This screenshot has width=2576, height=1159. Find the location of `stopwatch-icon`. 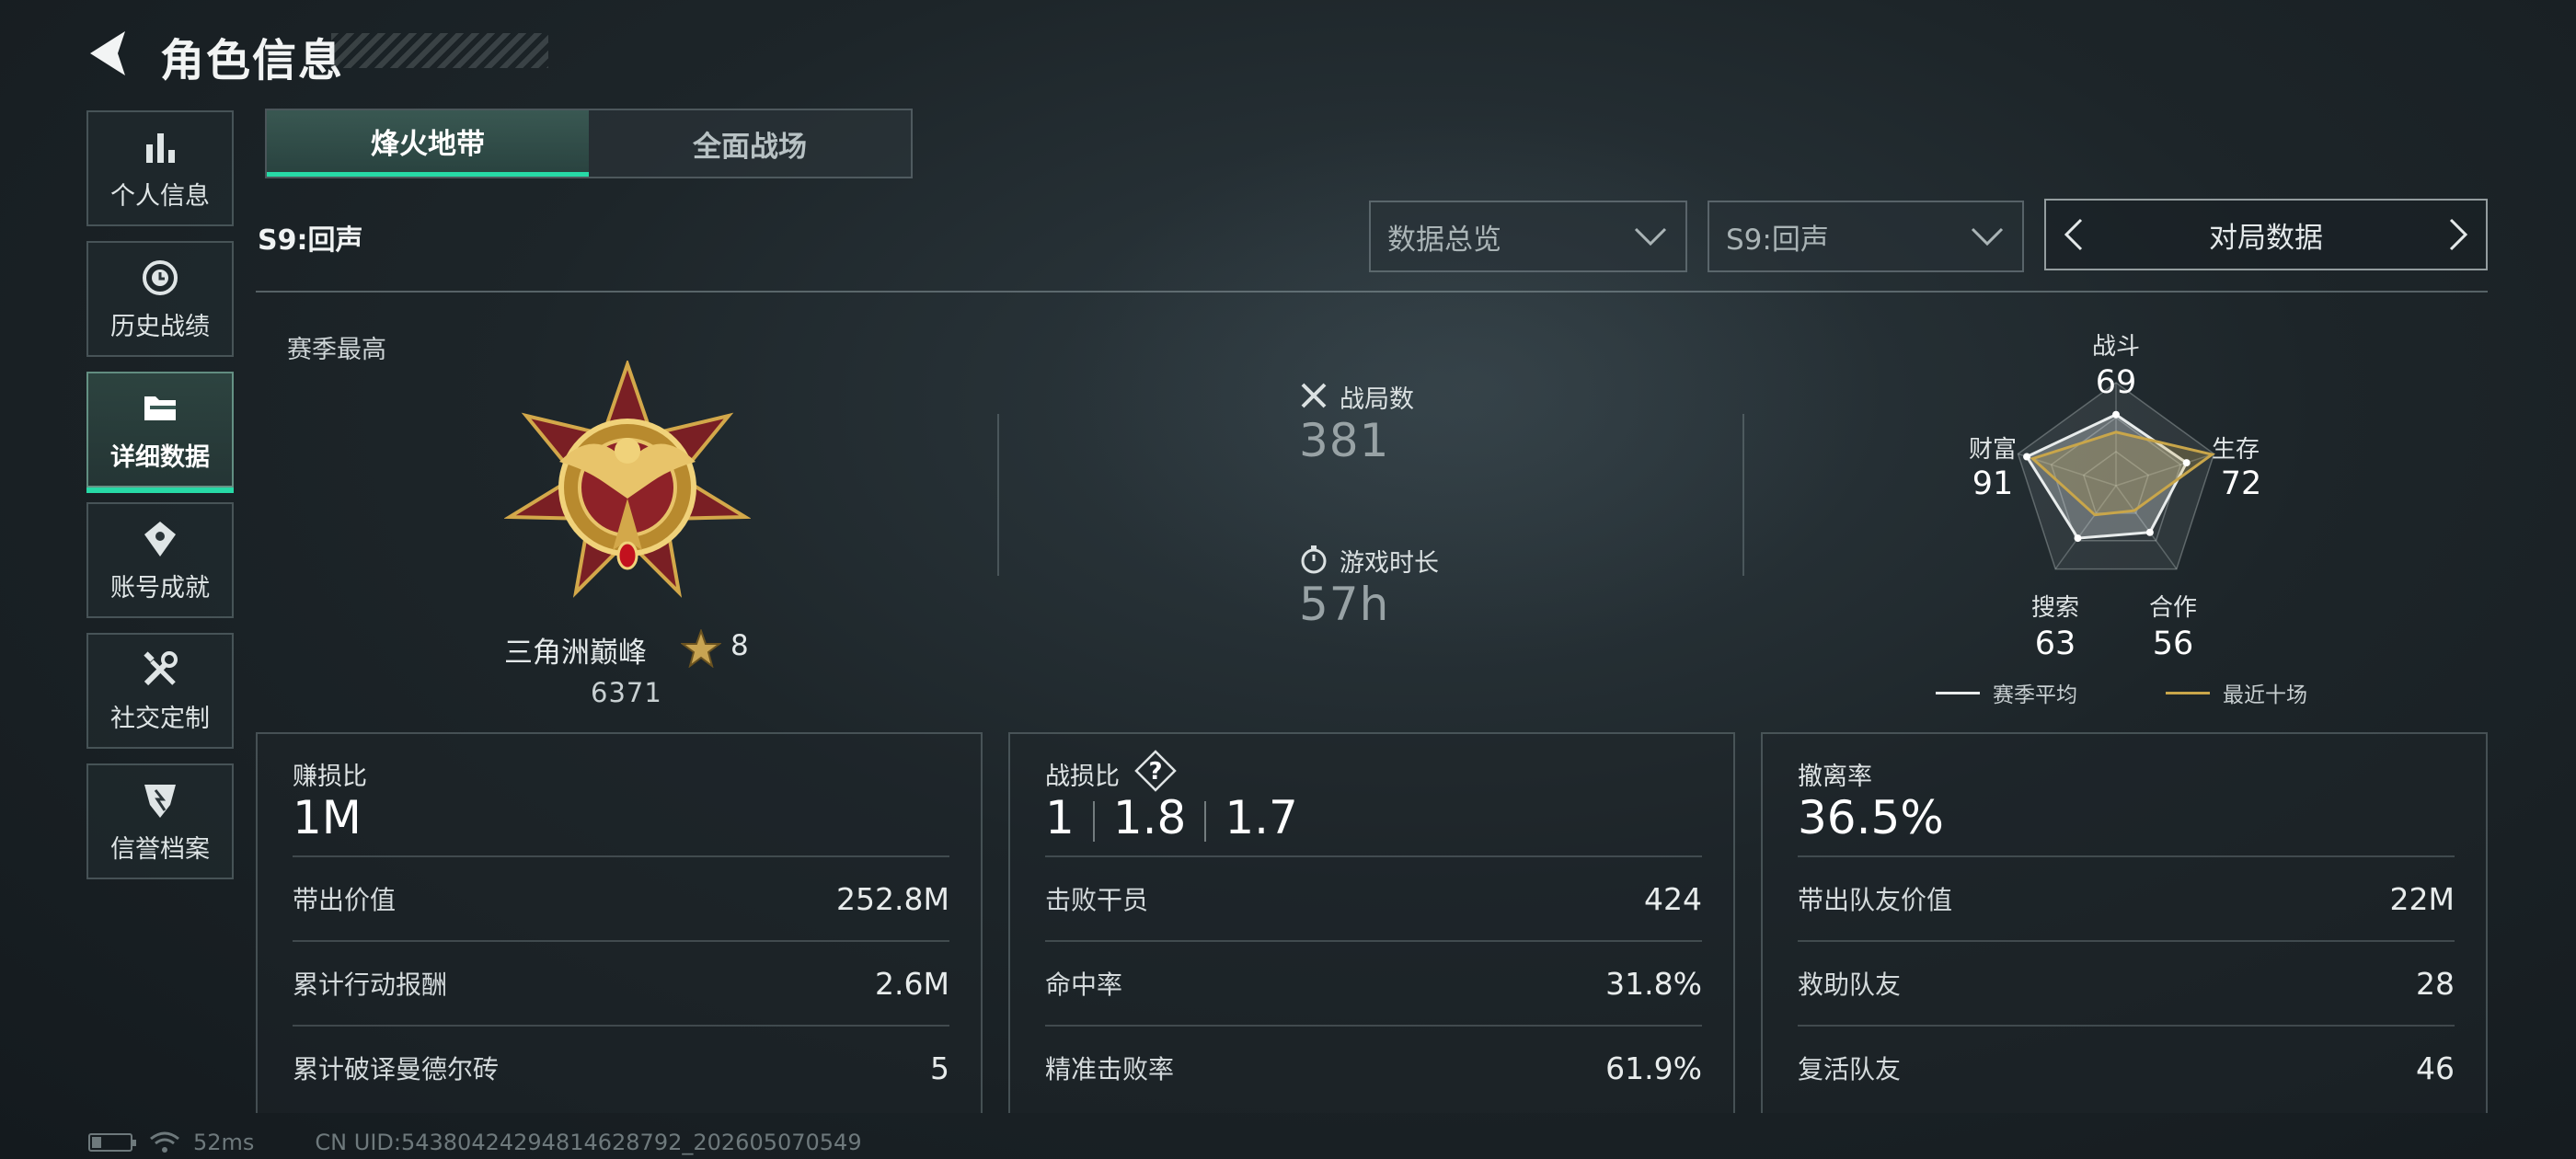

stopwatch-icon is located at coordinates (1314, 559).